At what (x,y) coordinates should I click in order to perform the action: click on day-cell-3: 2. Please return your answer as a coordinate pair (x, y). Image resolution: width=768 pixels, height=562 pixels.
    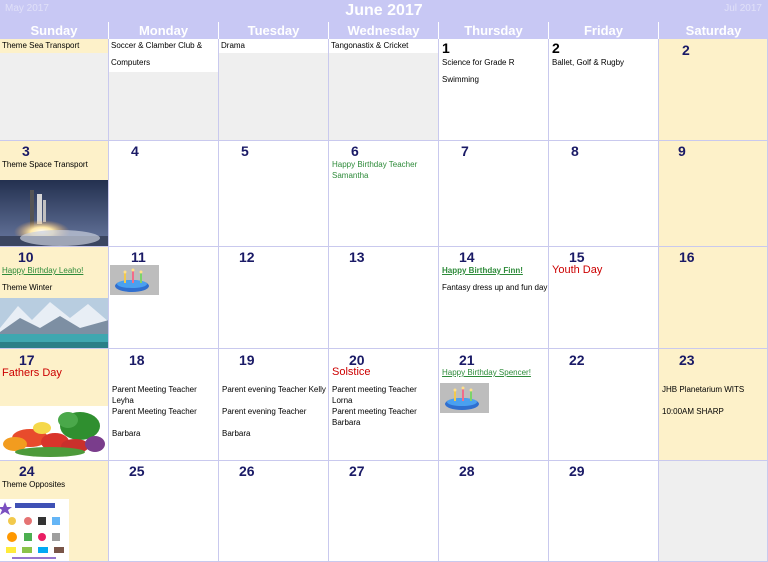
    Looking at the image, I should click on (713, 90).